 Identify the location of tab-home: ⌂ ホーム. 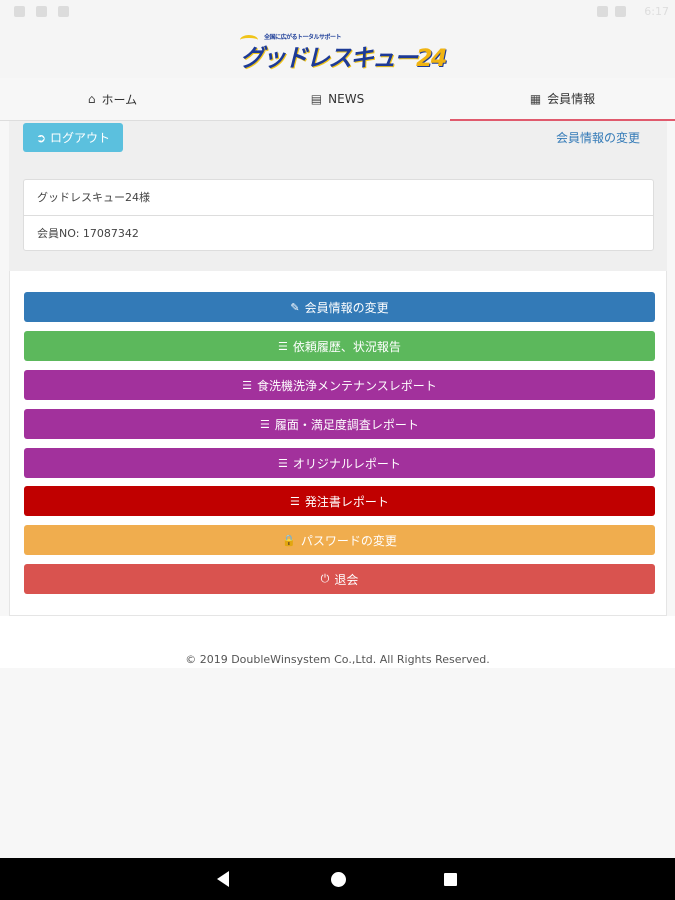
(112, 99).